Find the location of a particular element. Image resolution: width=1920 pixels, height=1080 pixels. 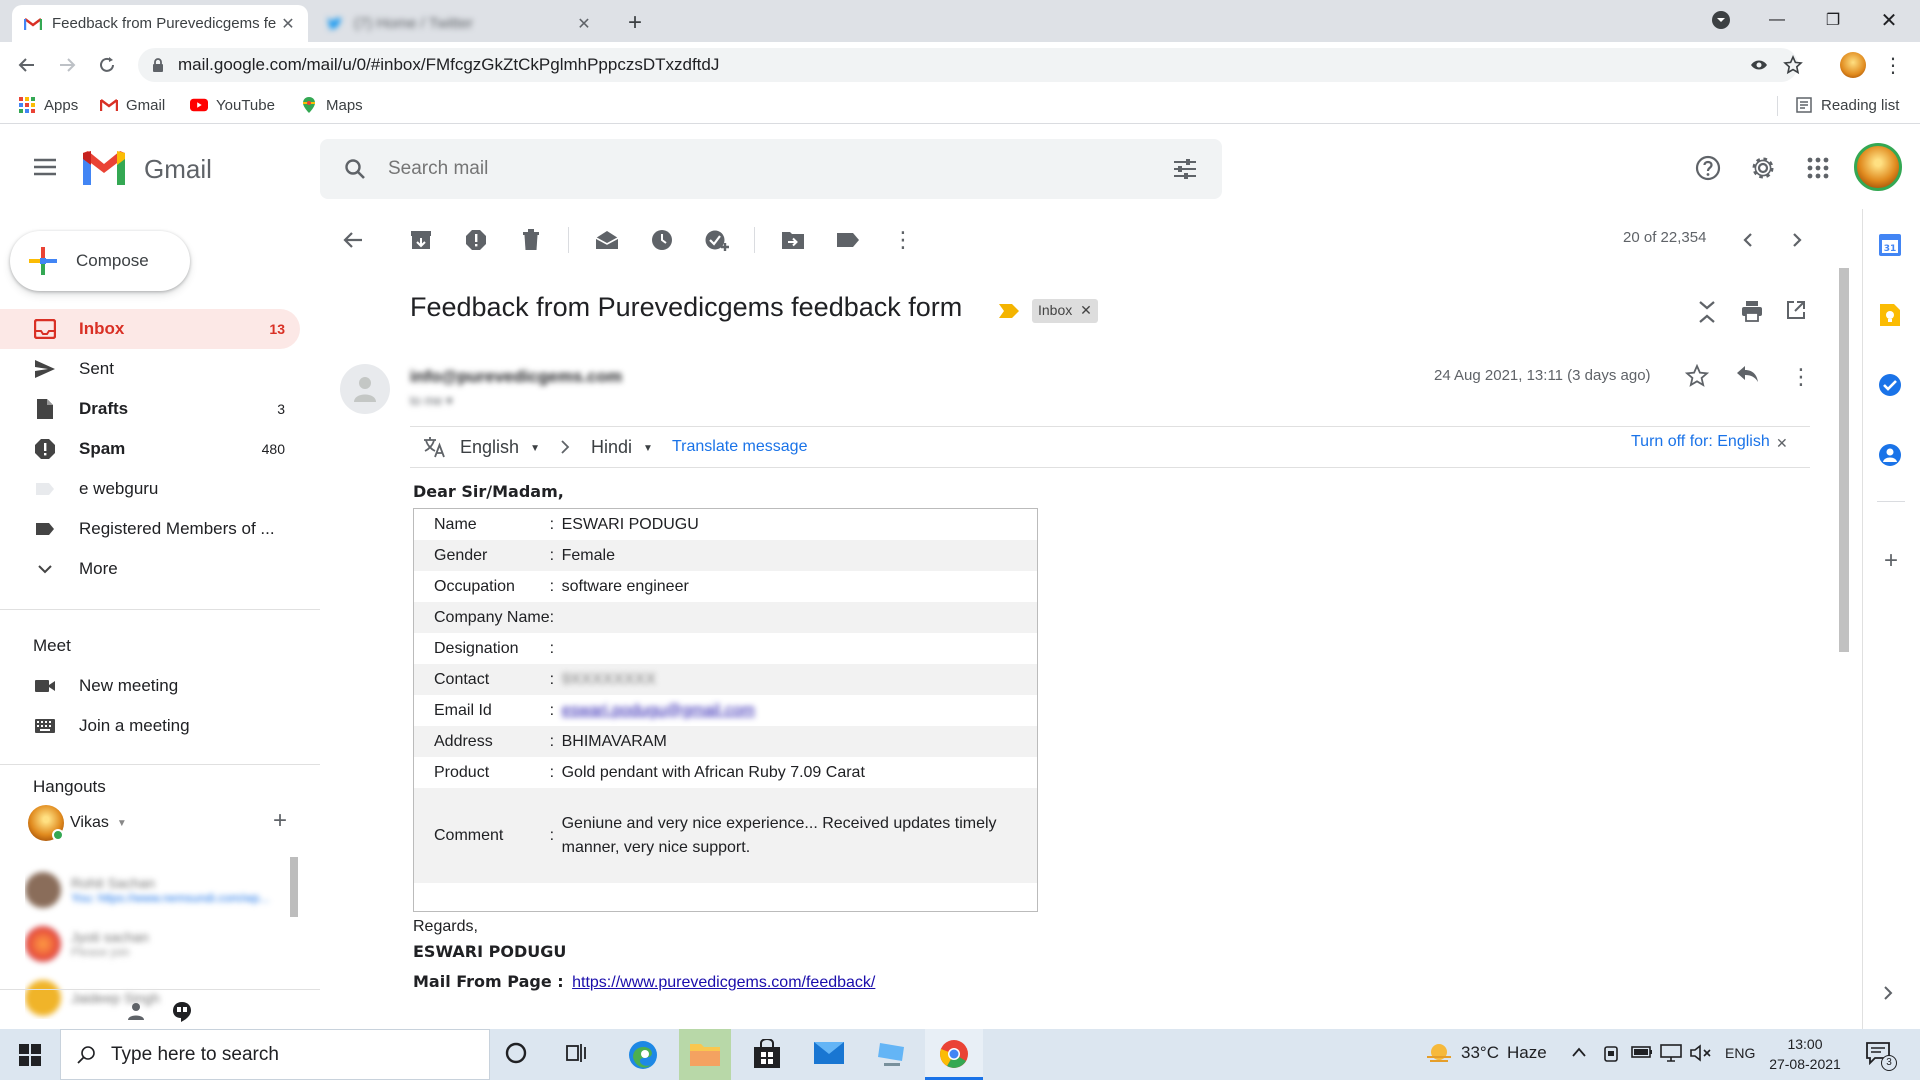

close-window-button: ✕ is located at coordinates (1889, 20).